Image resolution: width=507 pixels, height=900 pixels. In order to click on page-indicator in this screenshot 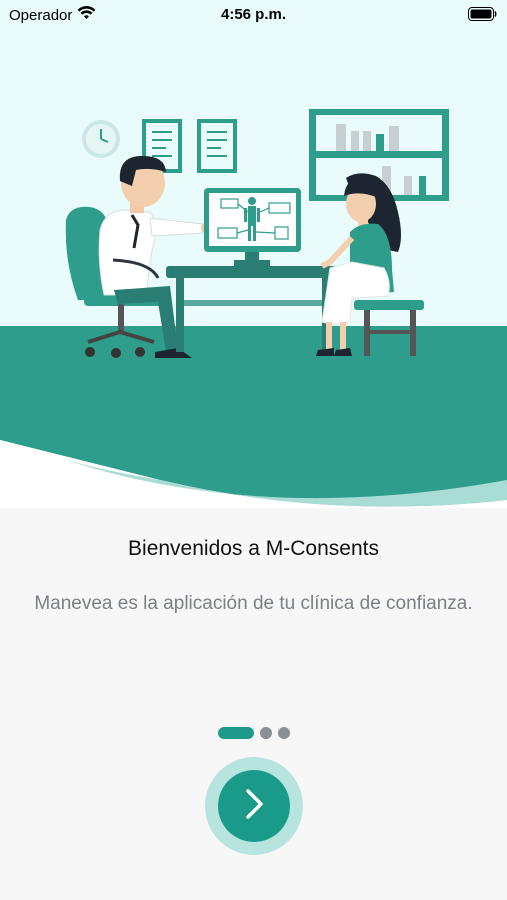, I will do `click(253, 733)`.